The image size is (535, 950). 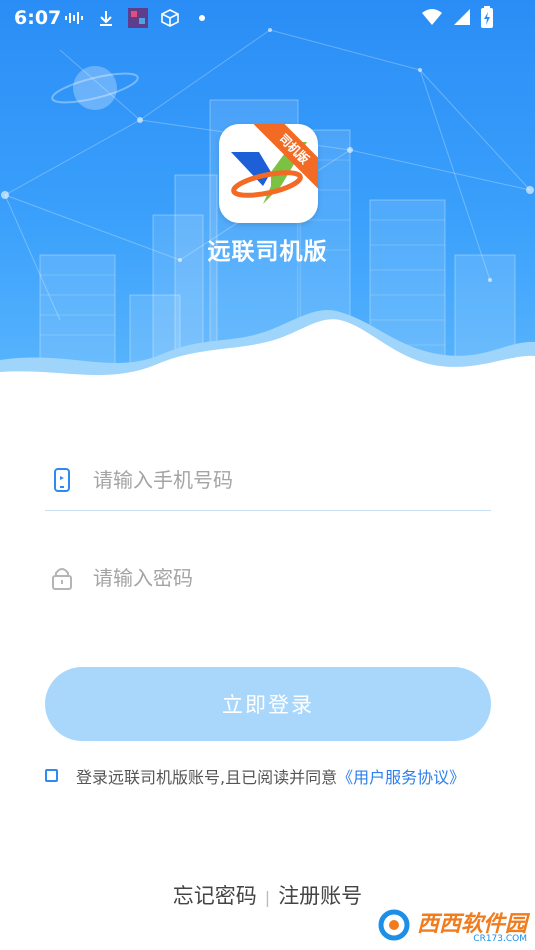 I want to click on lock-icon, so click(x=62, y=578).